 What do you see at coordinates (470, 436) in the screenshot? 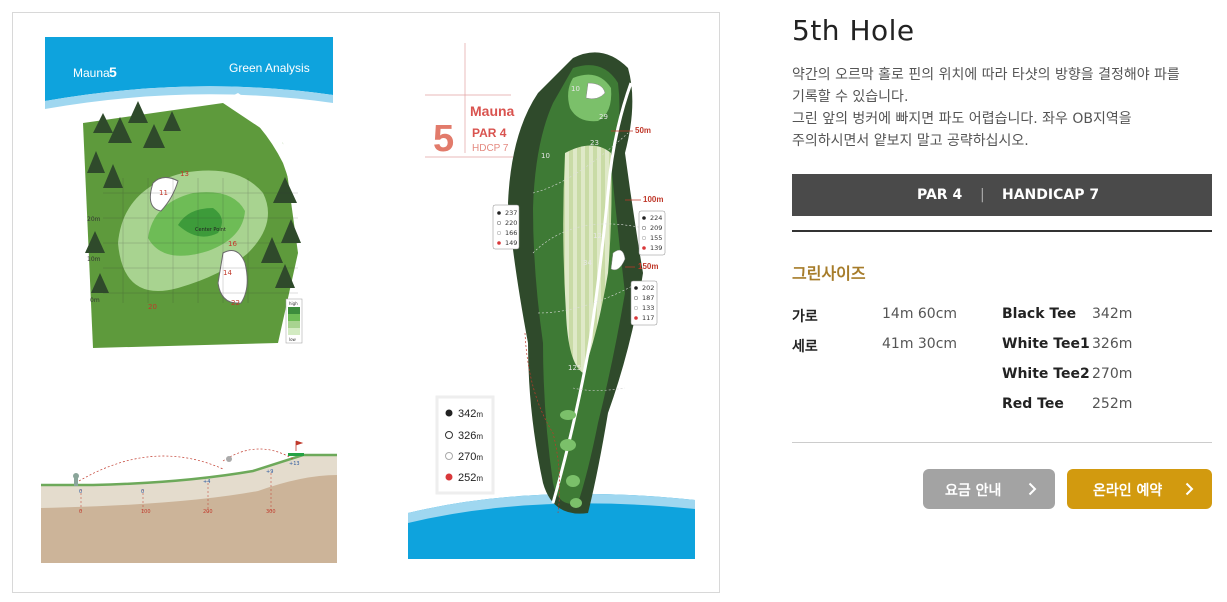
I see `svg-text: 326m` at bounding box center [470, 436].